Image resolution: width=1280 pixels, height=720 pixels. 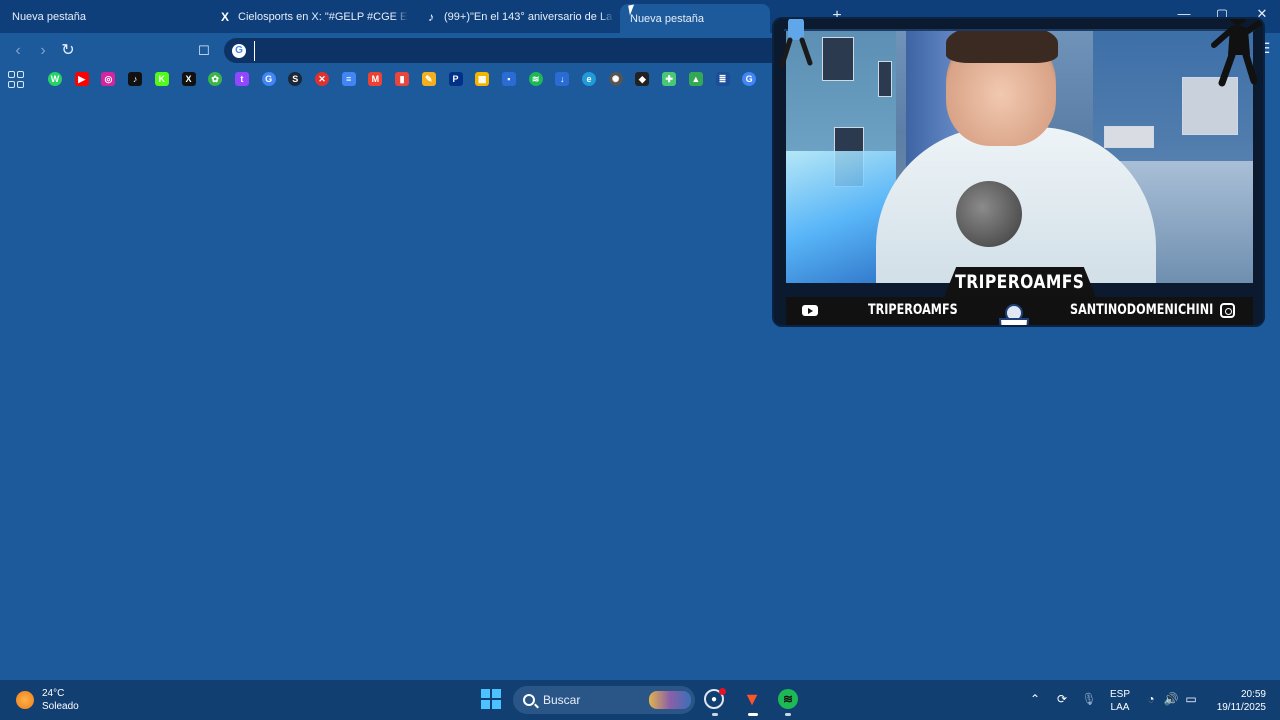 I want to click on trophy-ball, so click(x=989, y=214).